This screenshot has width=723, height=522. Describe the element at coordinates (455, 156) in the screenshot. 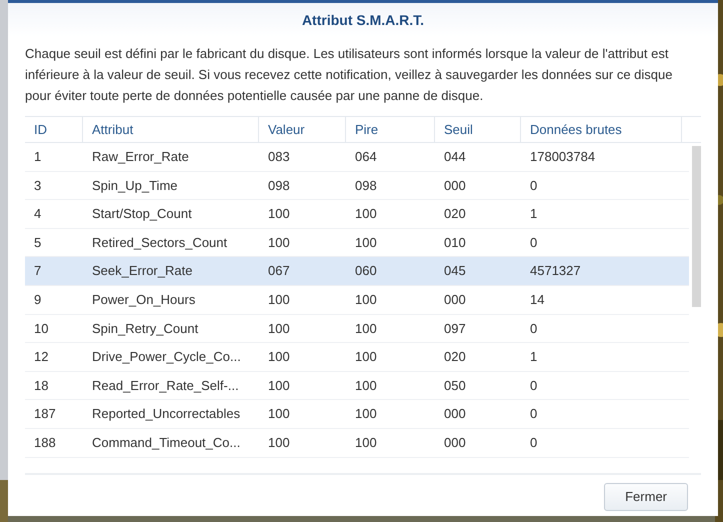

I see `table-cell: 044` at that location.